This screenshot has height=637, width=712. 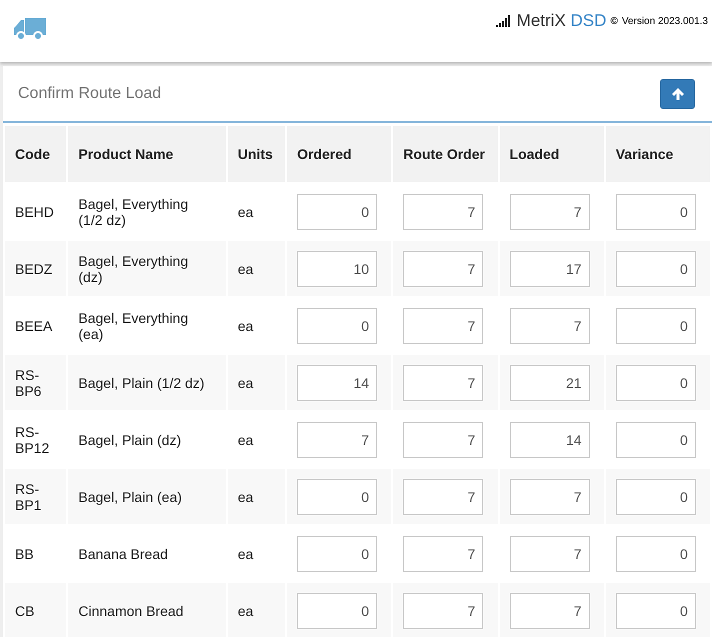 I want to click on code-cell: RS-BP6, so click(x=35, y=382).